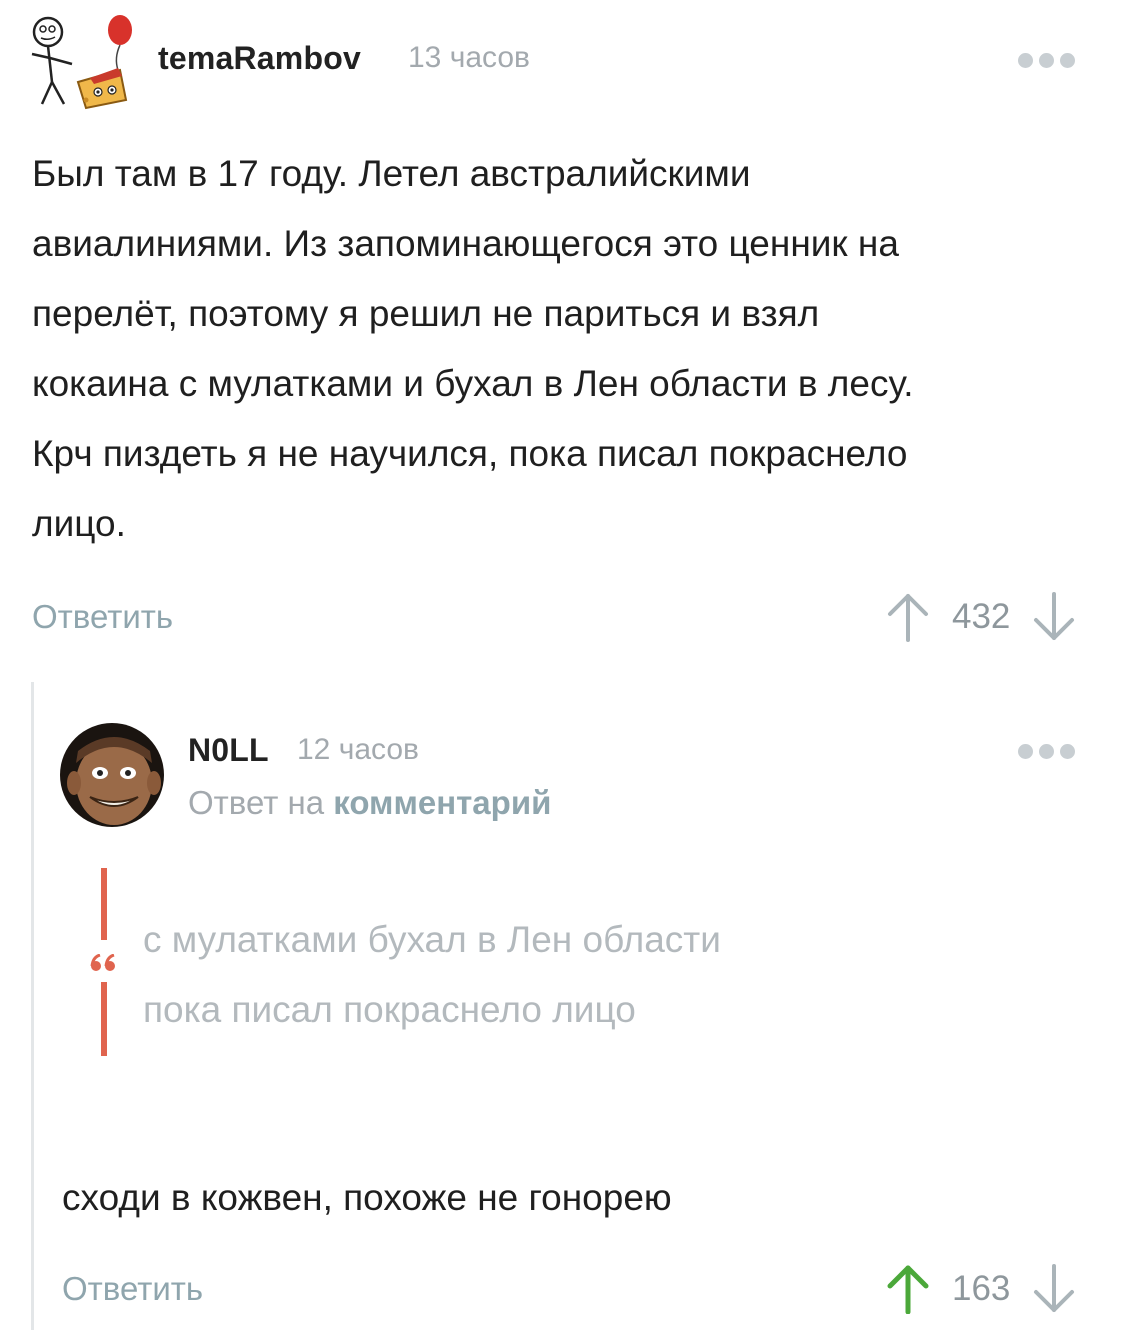  Describe the element at coordinates (32, 1006) in the screenshot. I see `thread-line` at that location.